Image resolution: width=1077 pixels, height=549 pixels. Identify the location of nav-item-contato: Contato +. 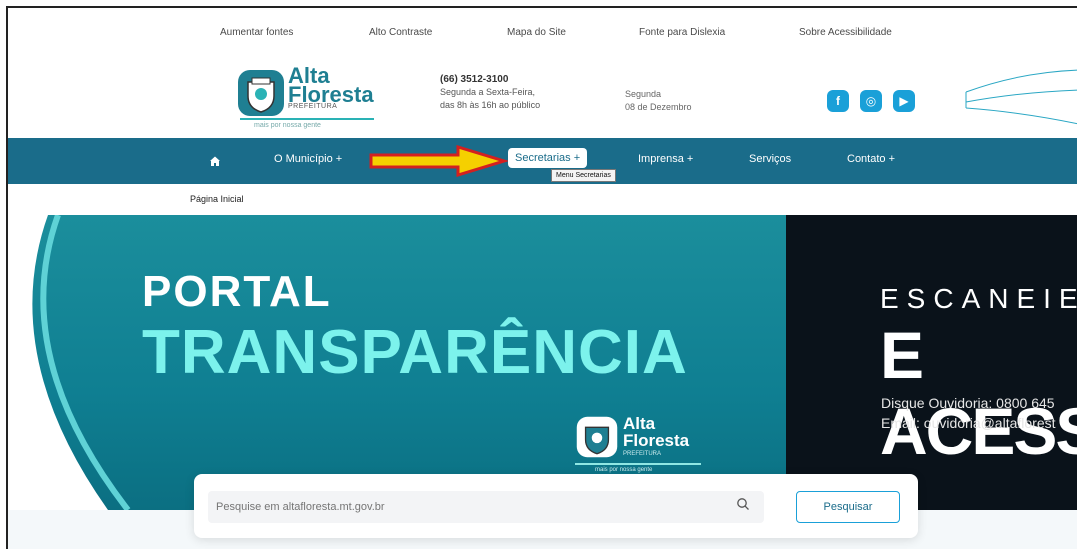
(871, 159).